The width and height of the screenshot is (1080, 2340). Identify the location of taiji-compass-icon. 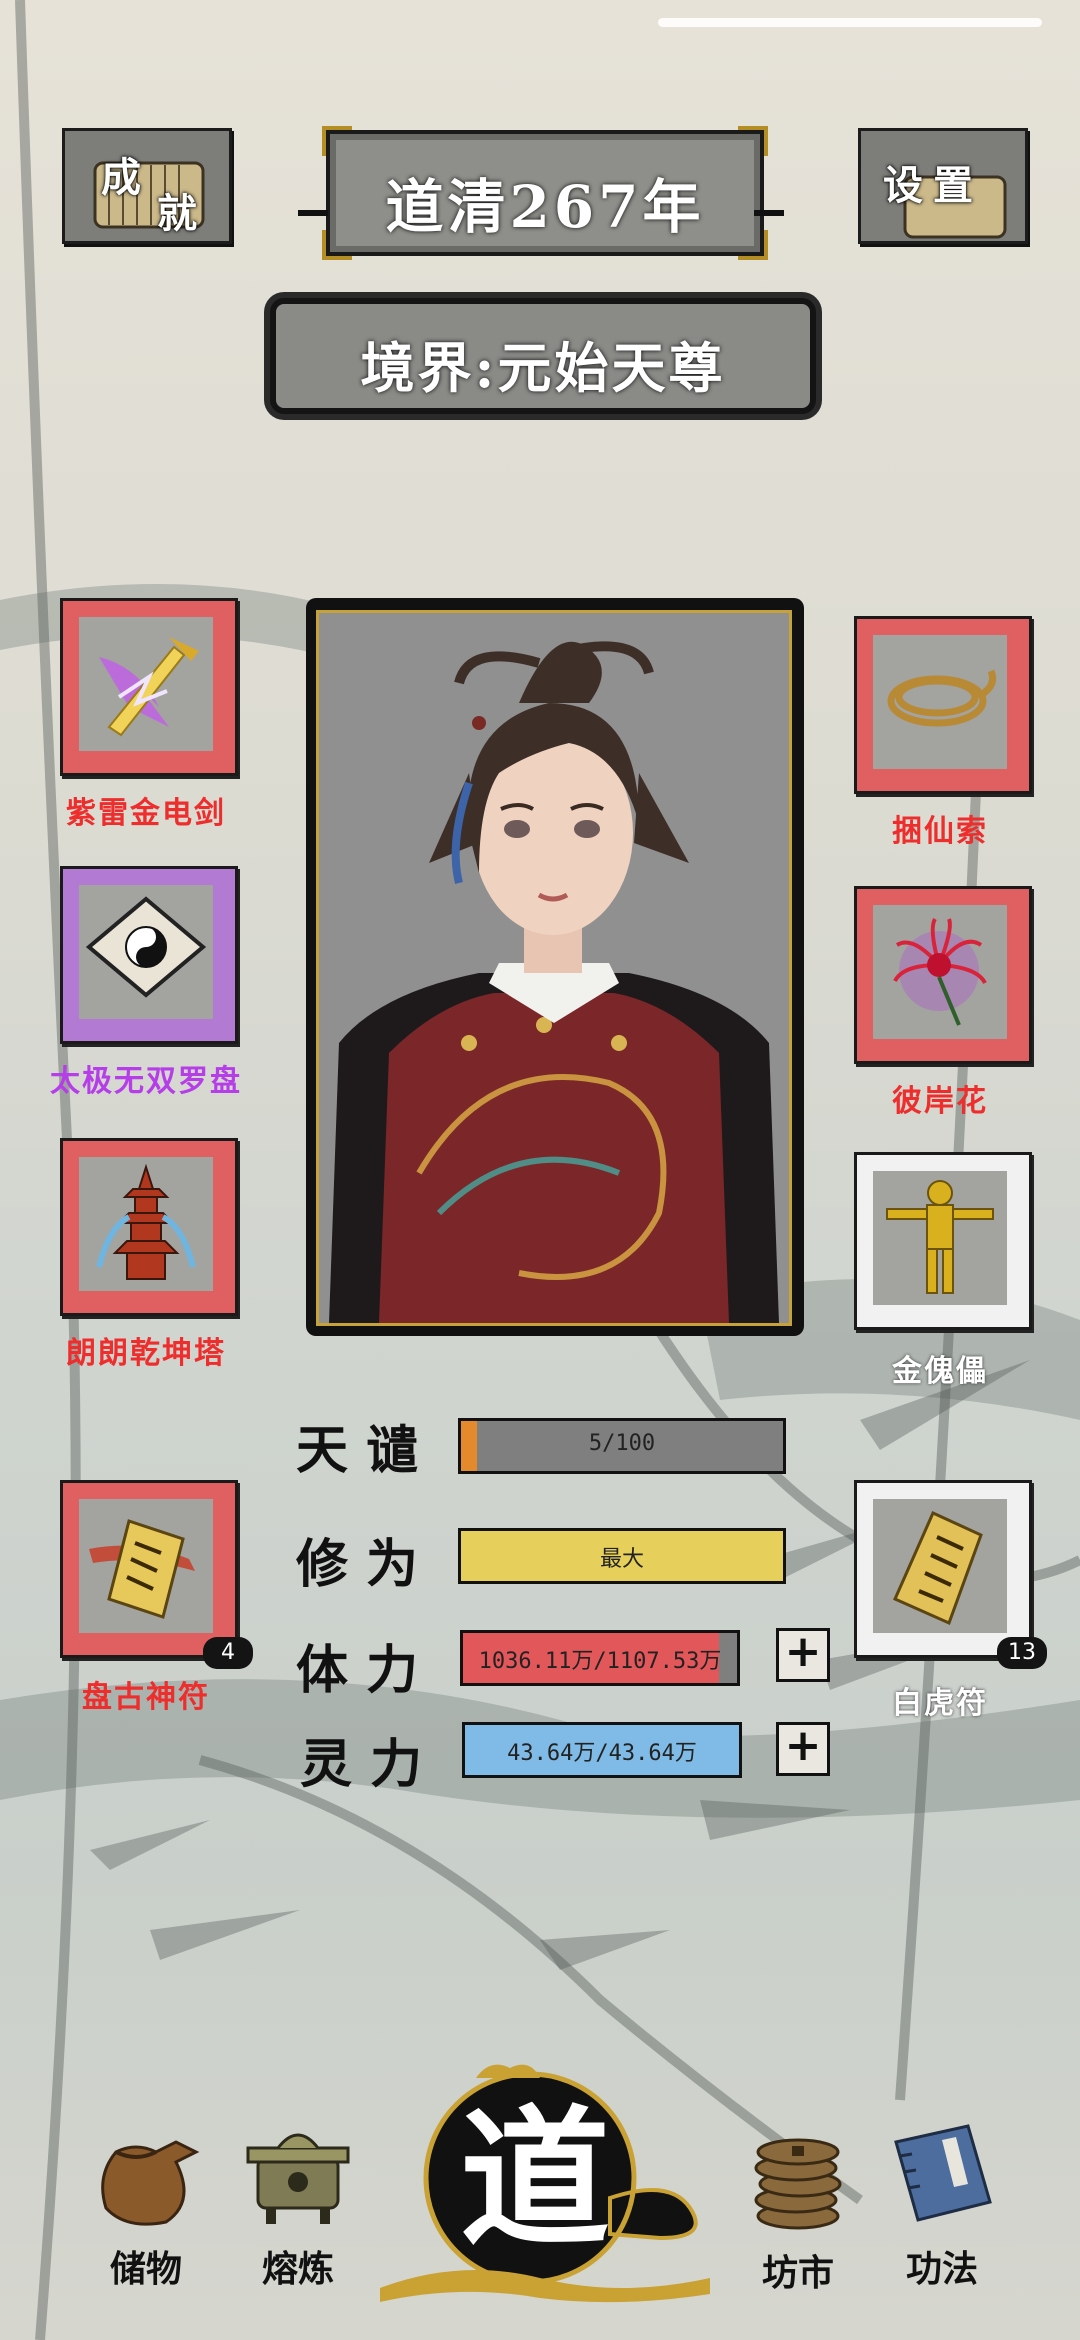
(146, 947).